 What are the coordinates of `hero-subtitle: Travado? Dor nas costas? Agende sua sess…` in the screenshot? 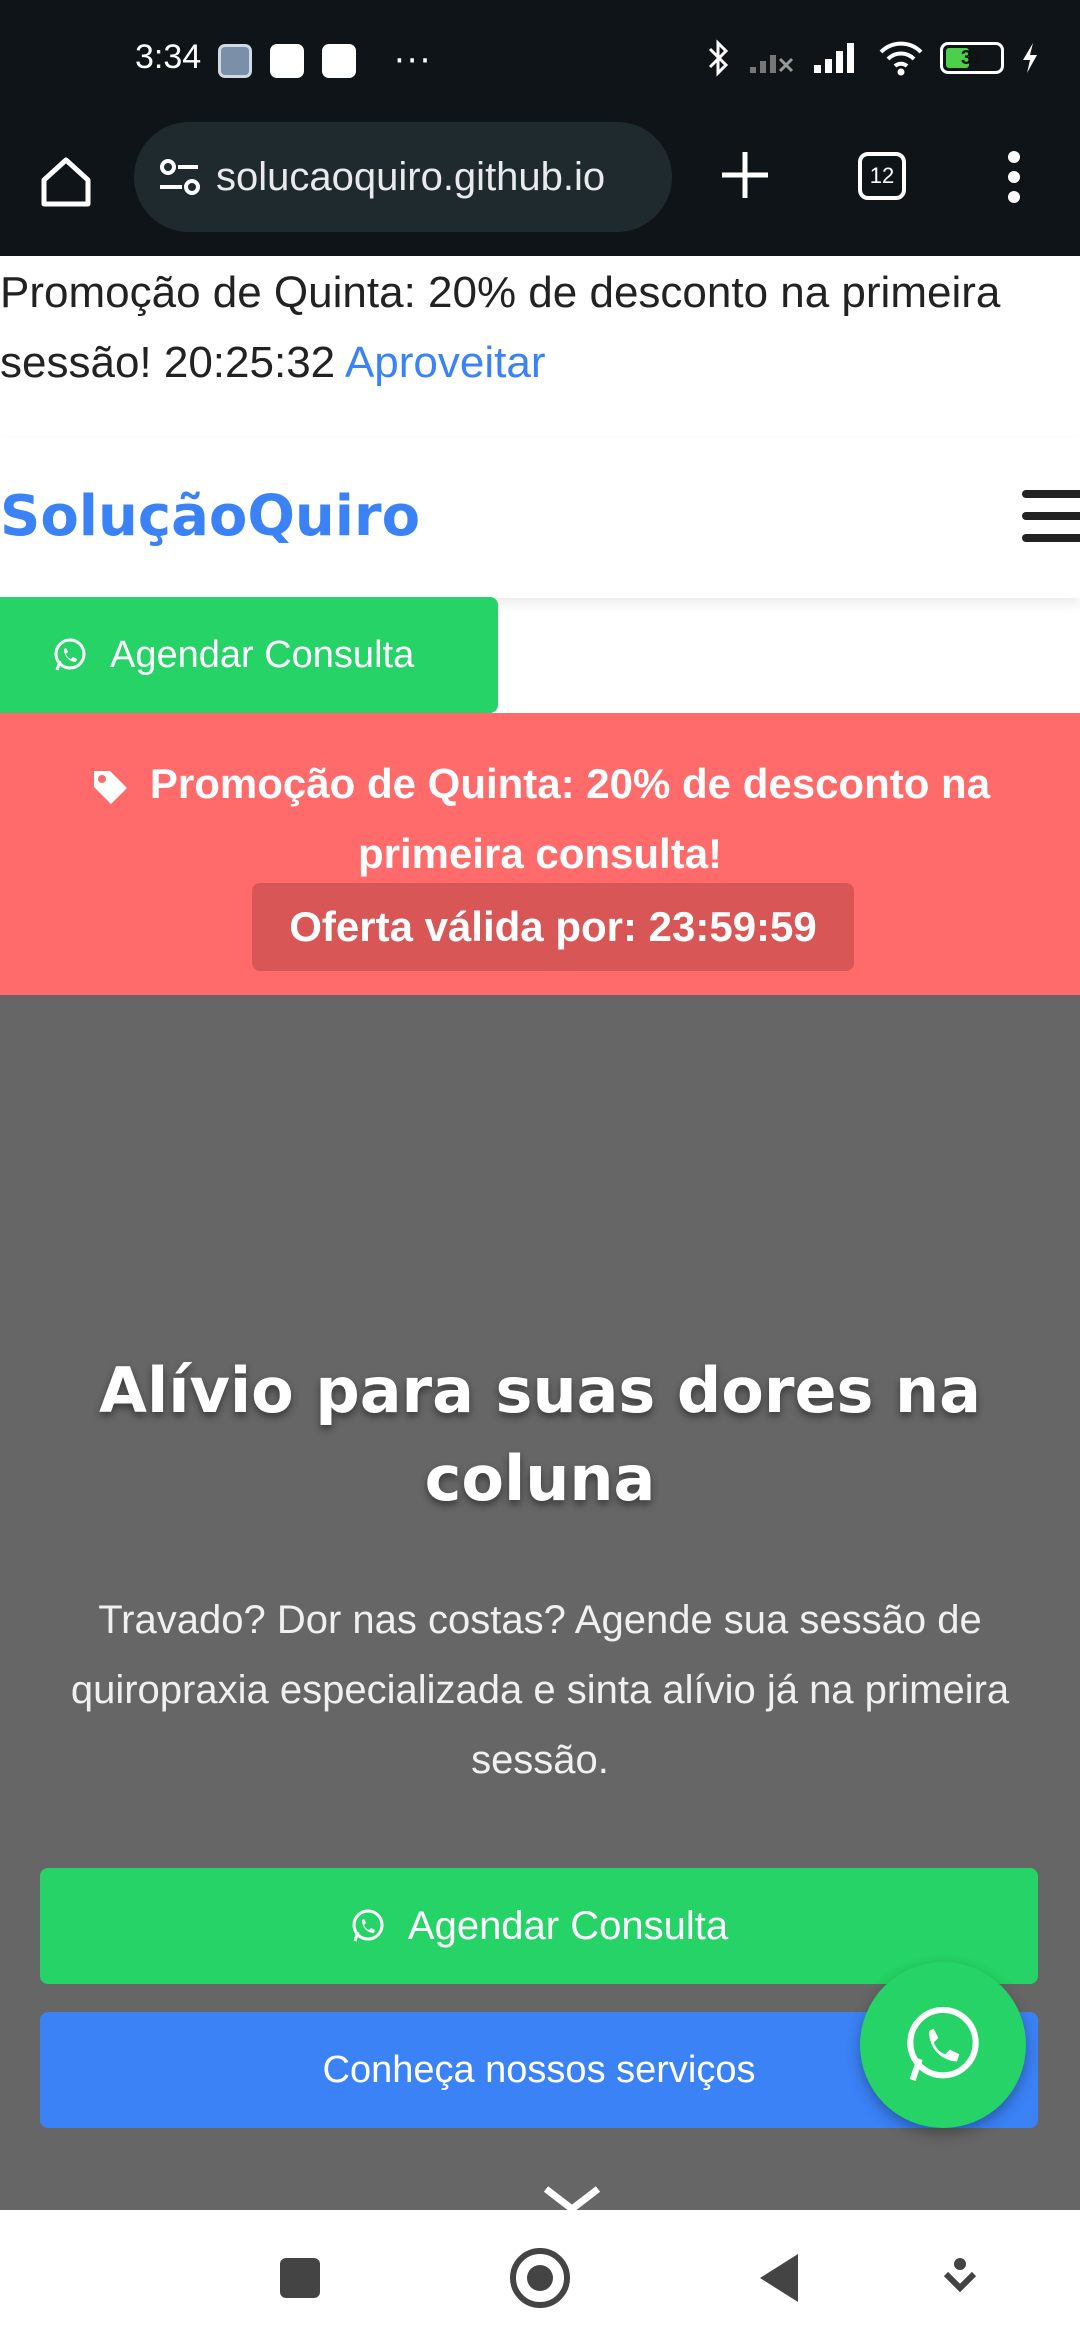 It's located at (540, 1690).